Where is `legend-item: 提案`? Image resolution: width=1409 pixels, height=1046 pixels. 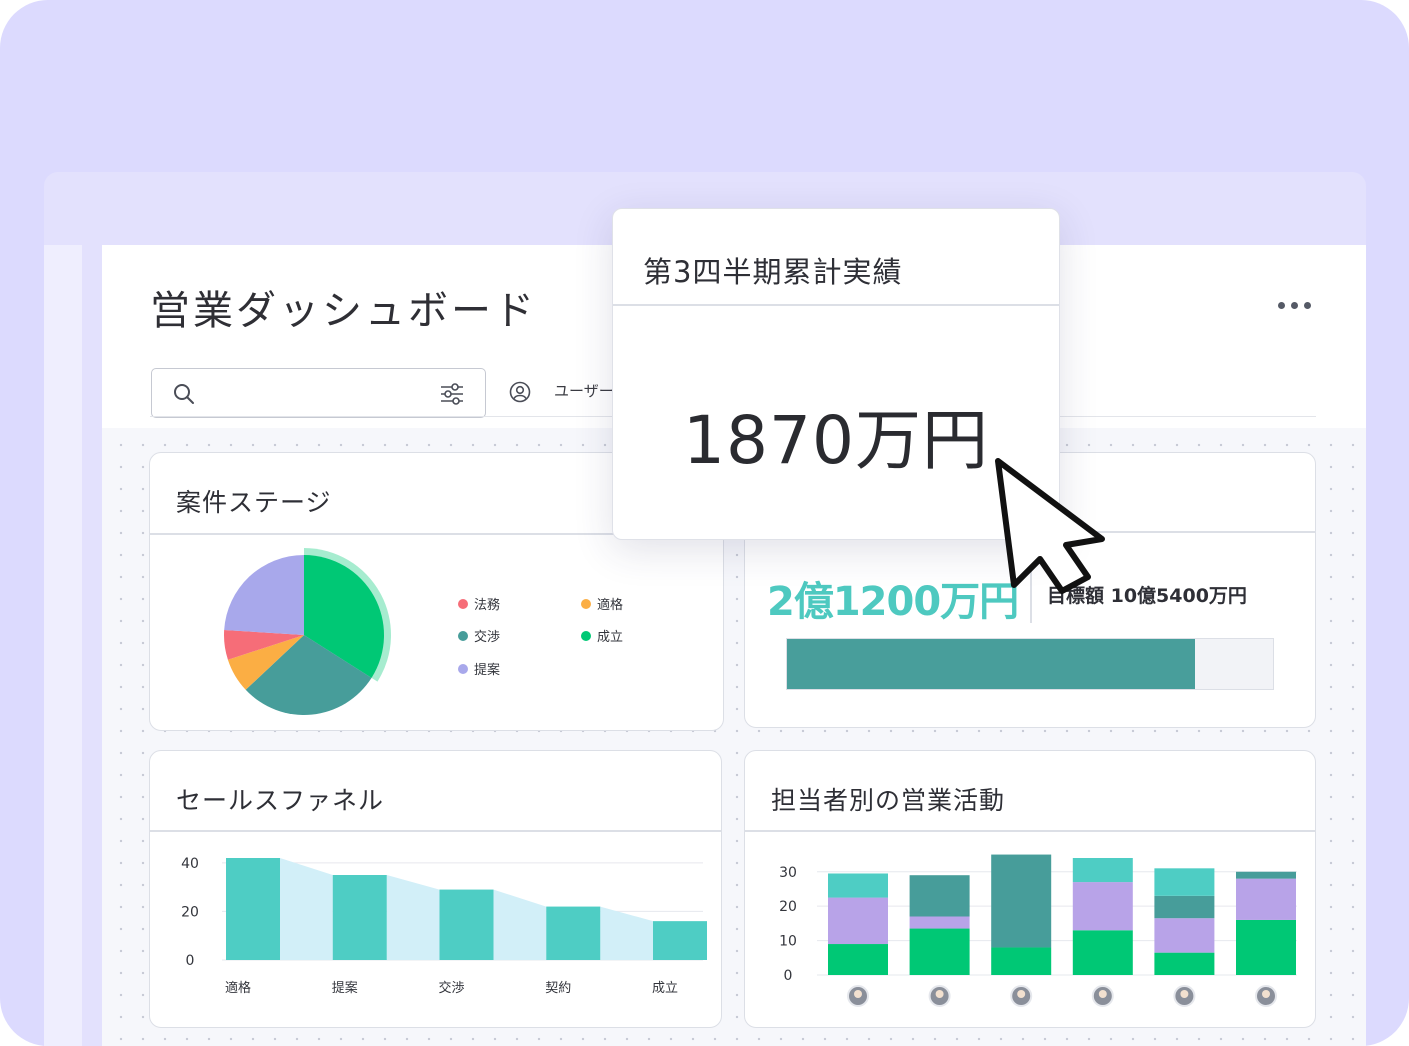
legend-item: 提案 is located at coordinates (479, 668).